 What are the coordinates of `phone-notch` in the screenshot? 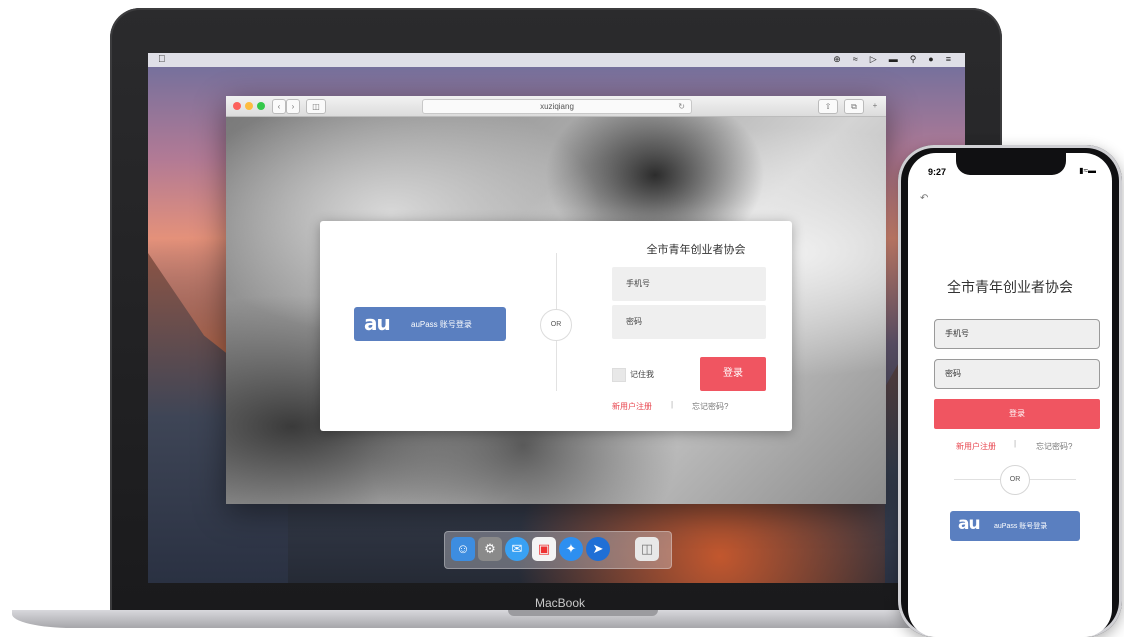 It's located at (1011, 164).